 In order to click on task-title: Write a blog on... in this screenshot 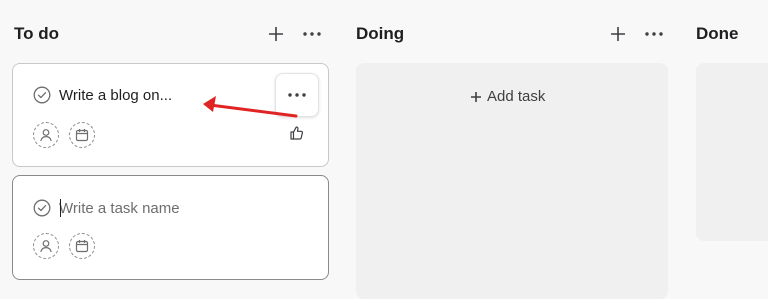, I will do `click(115, 95)`.